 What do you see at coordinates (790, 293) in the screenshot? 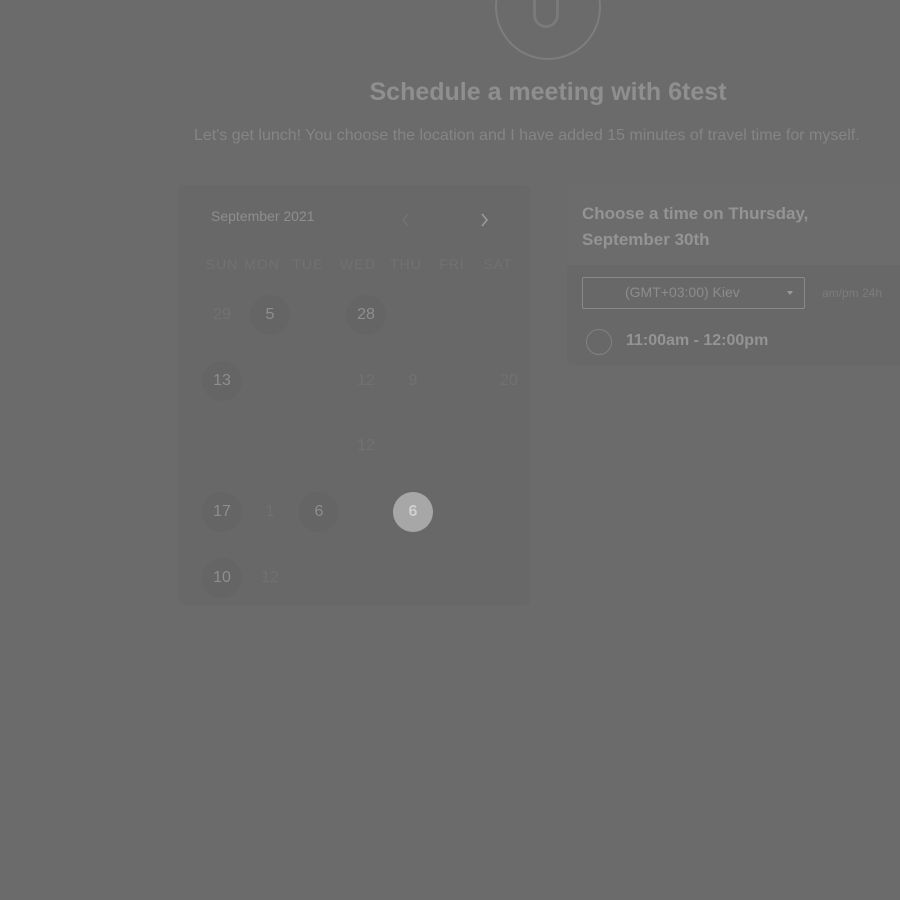
I see `caret-down-icon` at bounding box center [790, 293].